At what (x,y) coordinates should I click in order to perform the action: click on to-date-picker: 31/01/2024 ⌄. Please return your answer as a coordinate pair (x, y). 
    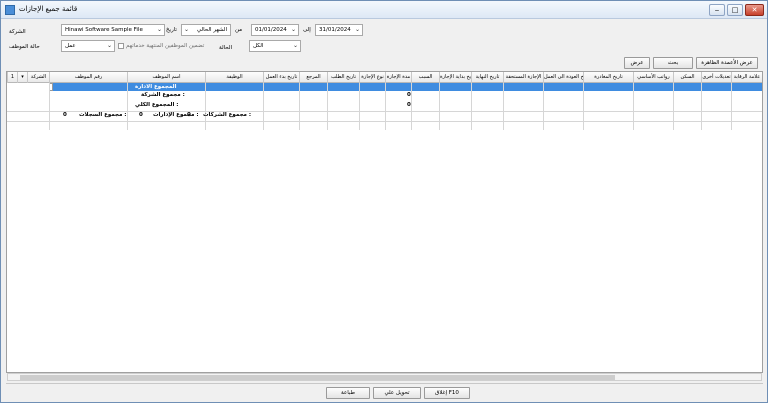
    Looking at the image, I should click on (339, 30).